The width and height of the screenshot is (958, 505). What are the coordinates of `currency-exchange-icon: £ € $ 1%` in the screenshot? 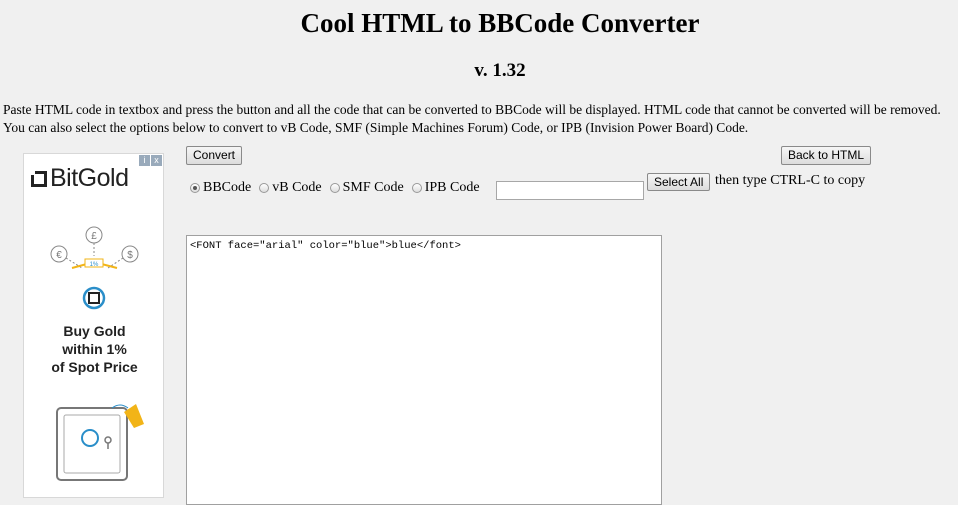 It's located at (94, 268).